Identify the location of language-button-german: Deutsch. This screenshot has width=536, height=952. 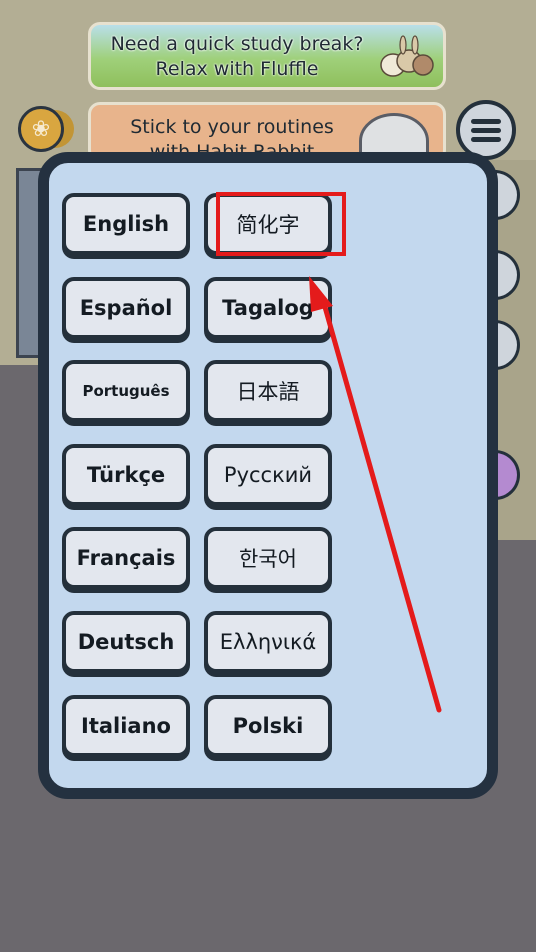
(126, 642).